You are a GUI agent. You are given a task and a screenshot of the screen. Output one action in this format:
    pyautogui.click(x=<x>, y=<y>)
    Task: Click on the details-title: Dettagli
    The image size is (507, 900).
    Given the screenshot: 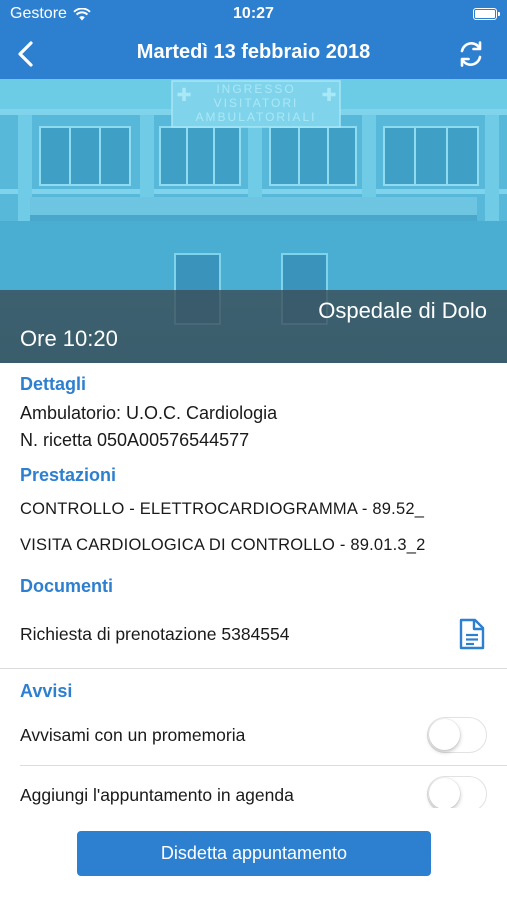 What is the action you would take?
    pyautogui.click(x=53, y=384)
    